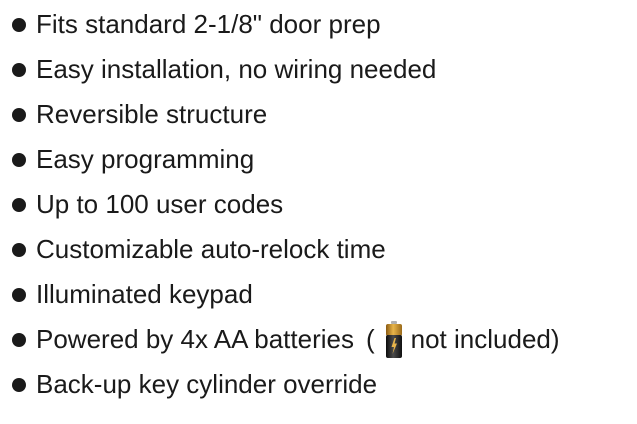 This screenshot has height=424, width=637. Describe the element at coordinates (144, 294) in the screenshot. I see `feature-text: Illuminated keypad` at that location.